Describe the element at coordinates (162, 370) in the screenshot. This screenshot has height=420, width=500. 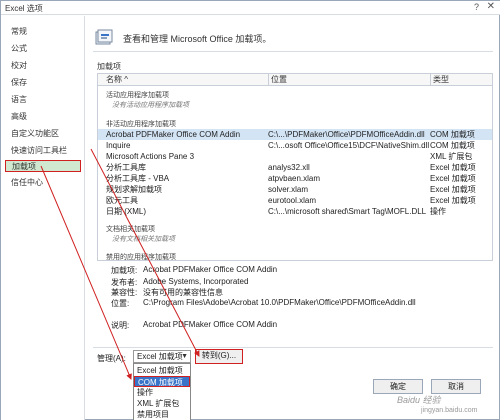
I see `dropdown-option-excel-addins: Excel 加载项` at that location.